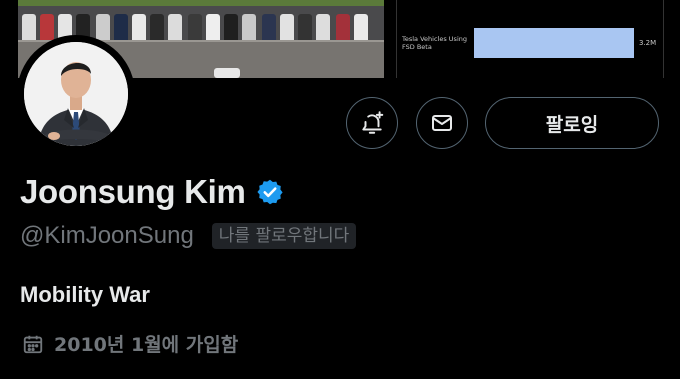 This screenshot has width=680, height=379. What do you see at coordinates (33, 344) in the screenshot?
I see `calendar-icon` at bounding box center [33, 344].